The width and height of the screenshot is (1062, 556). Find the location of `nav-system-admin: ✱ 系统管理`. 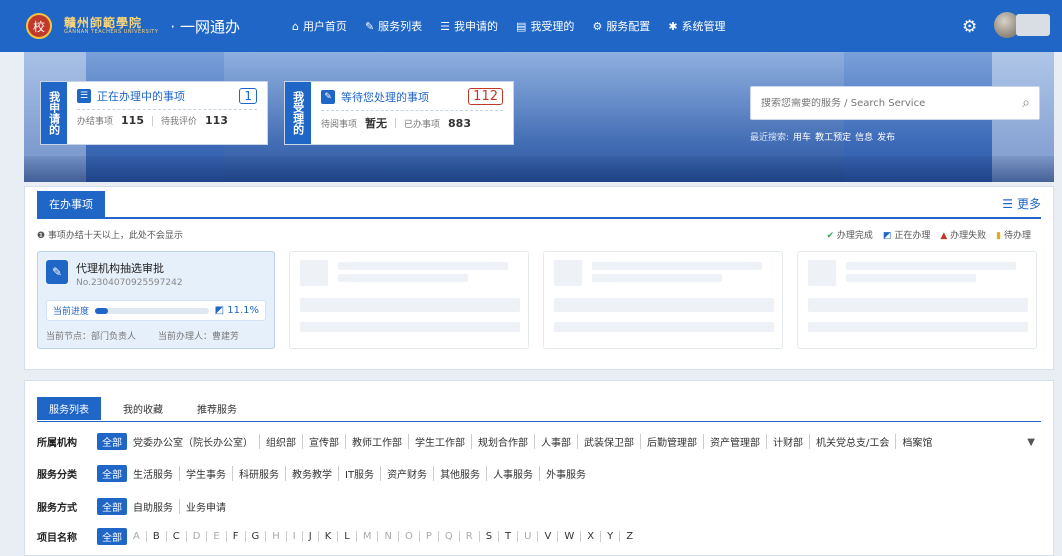

nav-system-admin: ✱ 系统管理 is located at coordinates (696, 26).